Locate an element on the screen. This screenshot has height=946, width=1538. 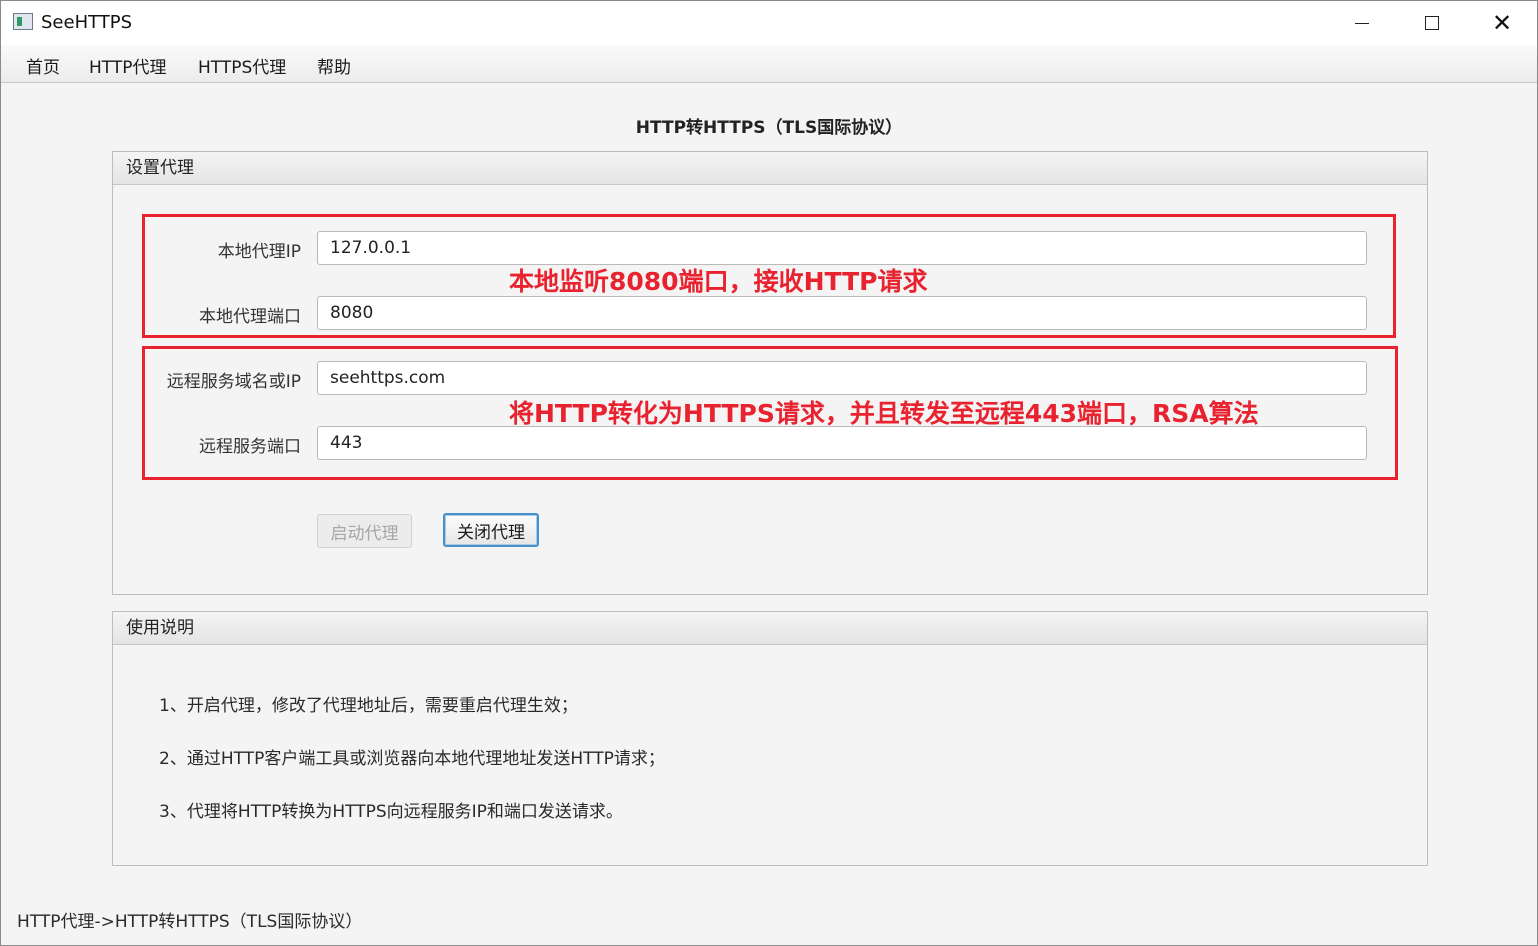
minimize-icon is located at coordinates (1362, 23).